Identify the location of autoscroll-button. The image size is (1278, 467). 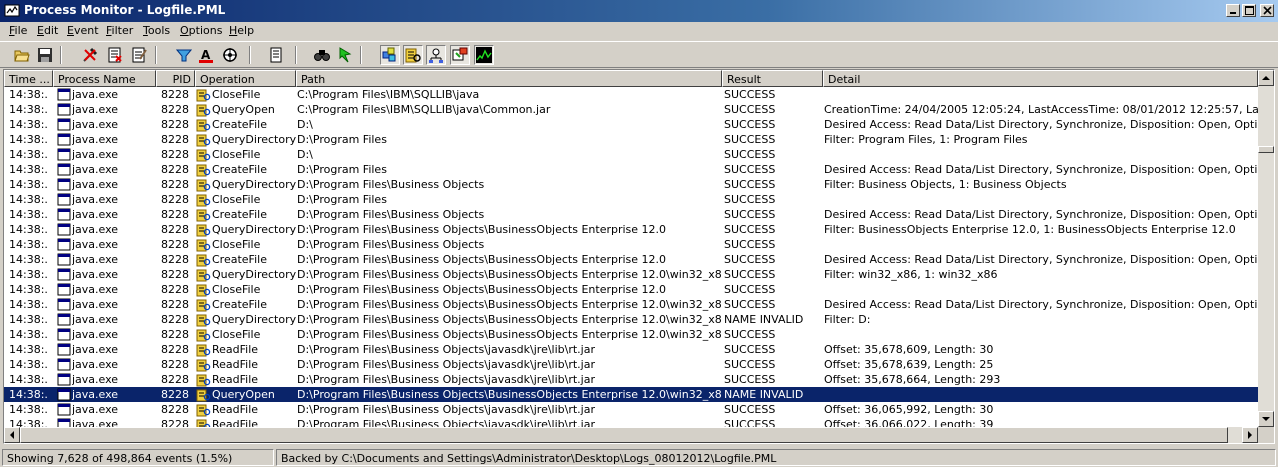
(115, 55).